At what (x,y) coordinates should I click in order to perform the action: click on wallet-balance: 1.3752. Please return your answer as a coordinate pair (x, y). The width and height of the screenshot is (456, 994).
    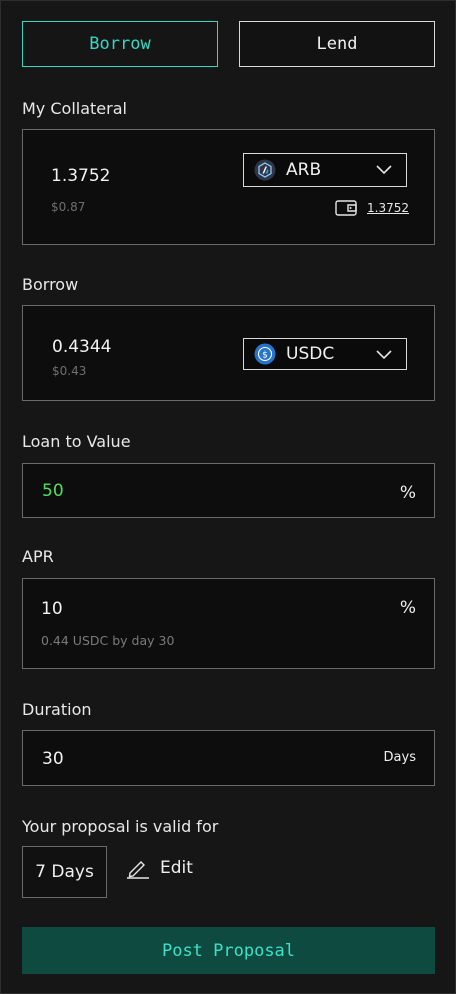
    Looking at the image, I should click on (388, 208).